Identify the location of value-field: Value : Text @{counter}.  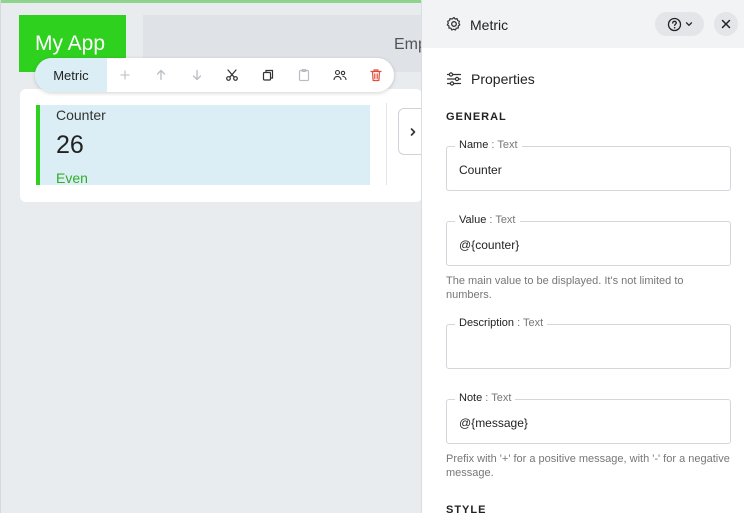
(588, 240).